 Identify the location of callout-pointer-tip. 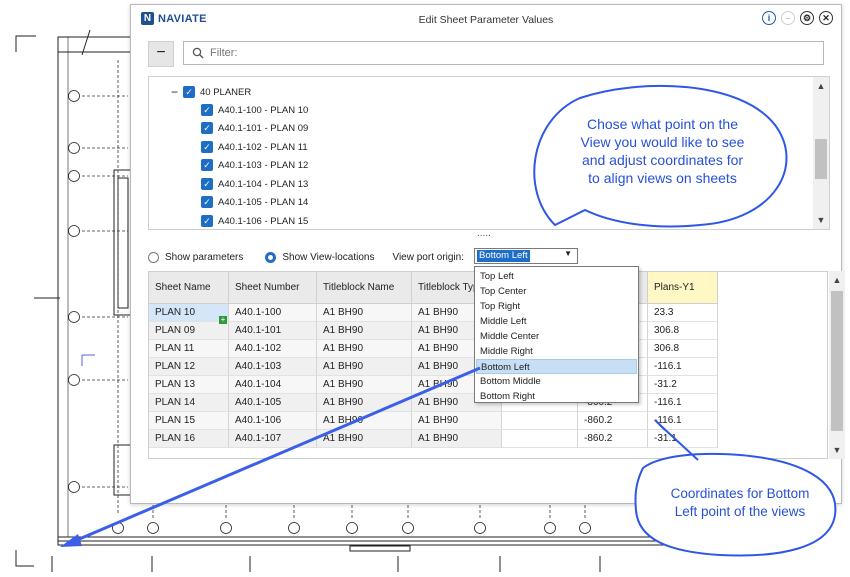
(660, 425).